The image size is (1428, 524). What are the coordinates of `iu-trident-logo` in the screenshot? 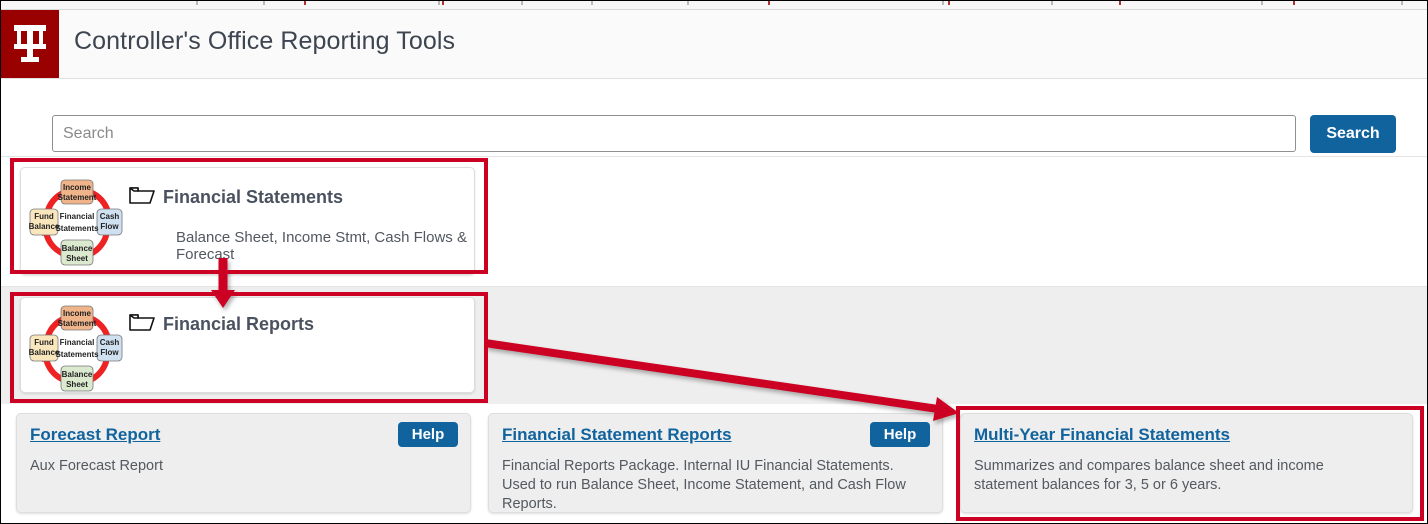 It's located at (30, 44).